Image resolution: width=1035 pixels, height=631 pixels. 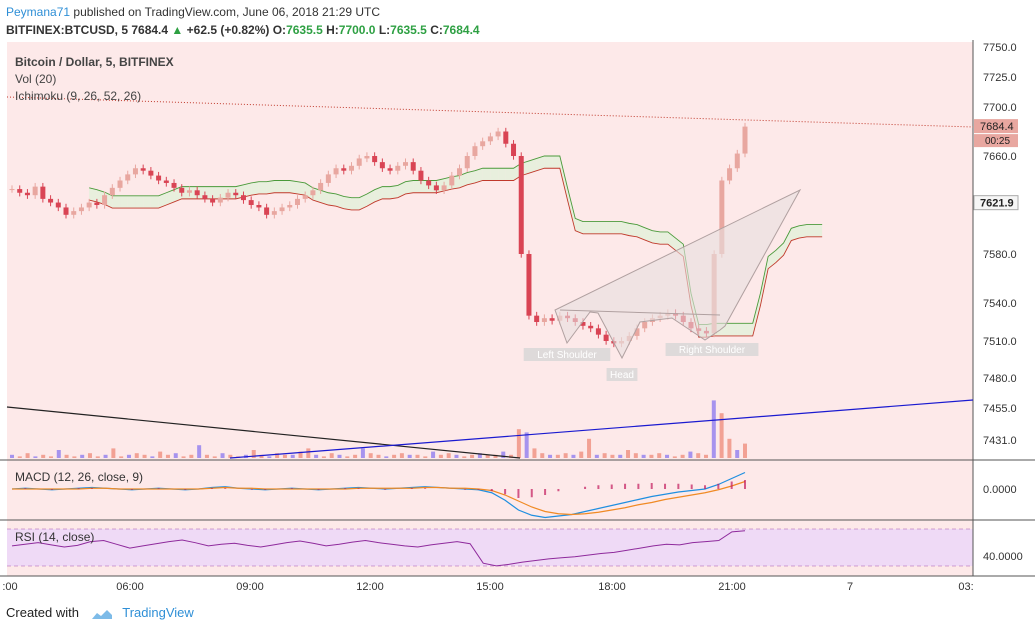 What do you see at coordinates (612, 587) in the screenshot?
I see `time-tick: 18:00` at bounding box center [612, 587].